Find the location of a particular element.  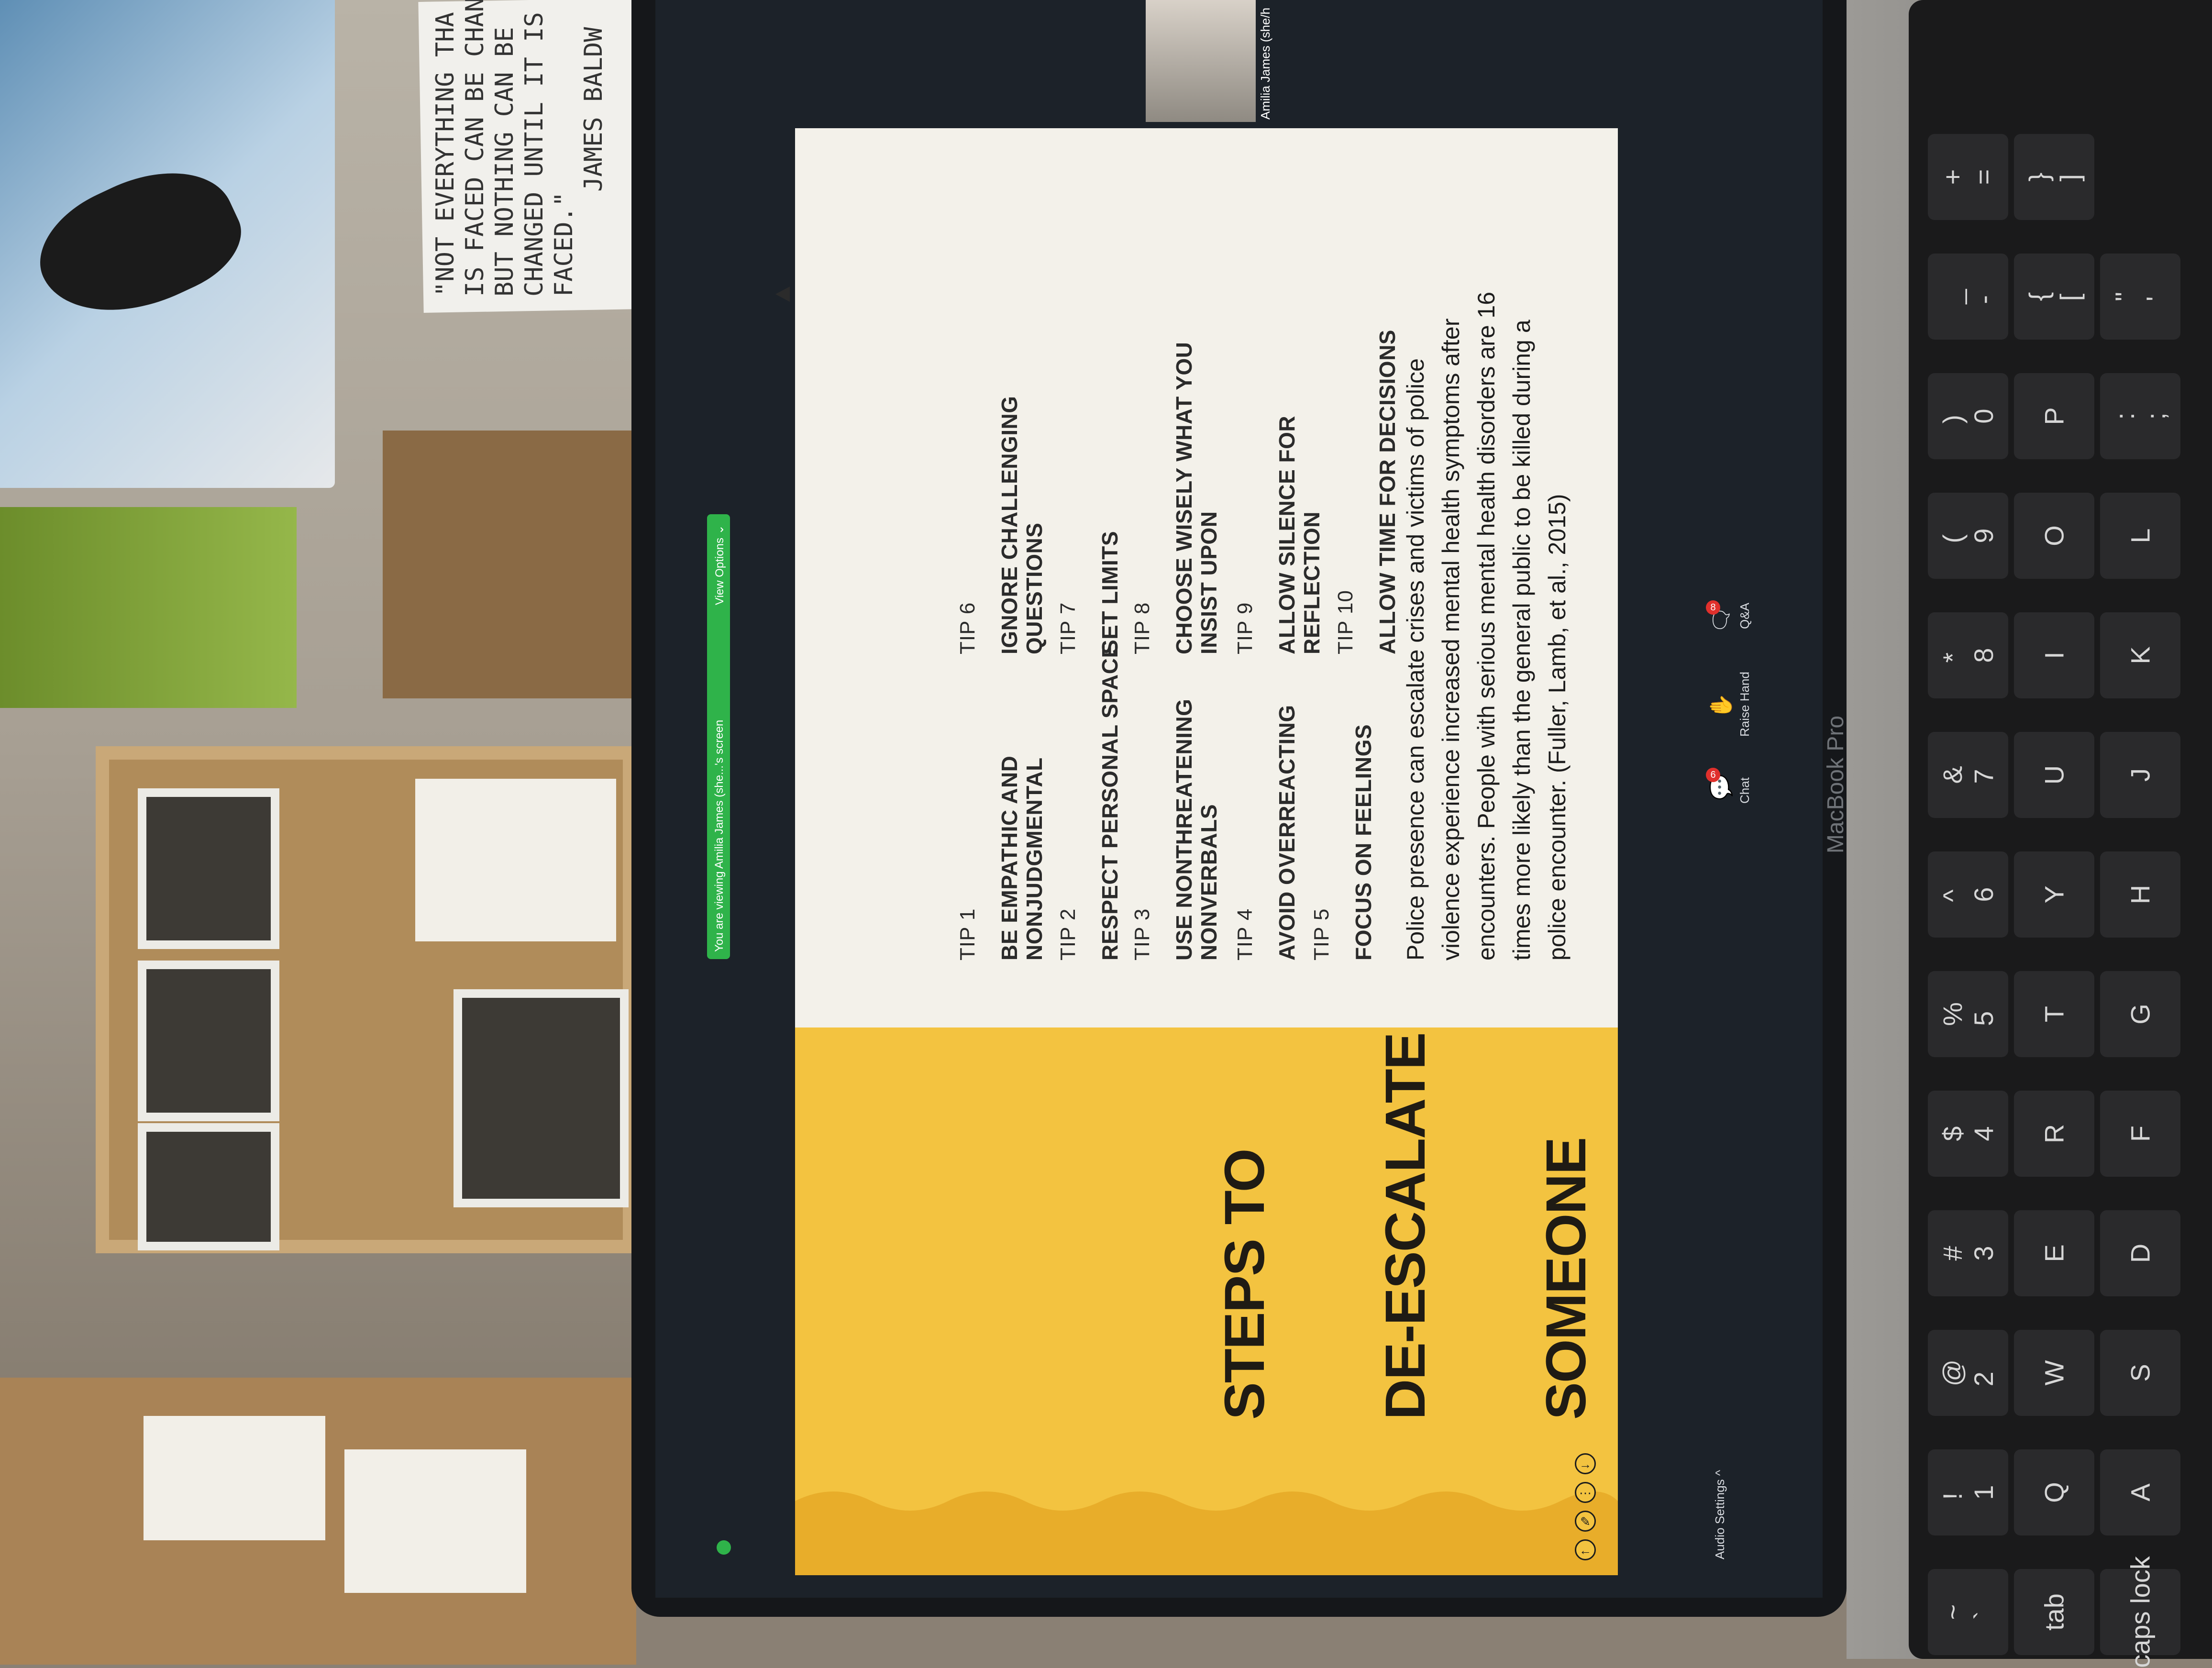

device-brand: MacBook Pro is located at coordinates (1835, 784).